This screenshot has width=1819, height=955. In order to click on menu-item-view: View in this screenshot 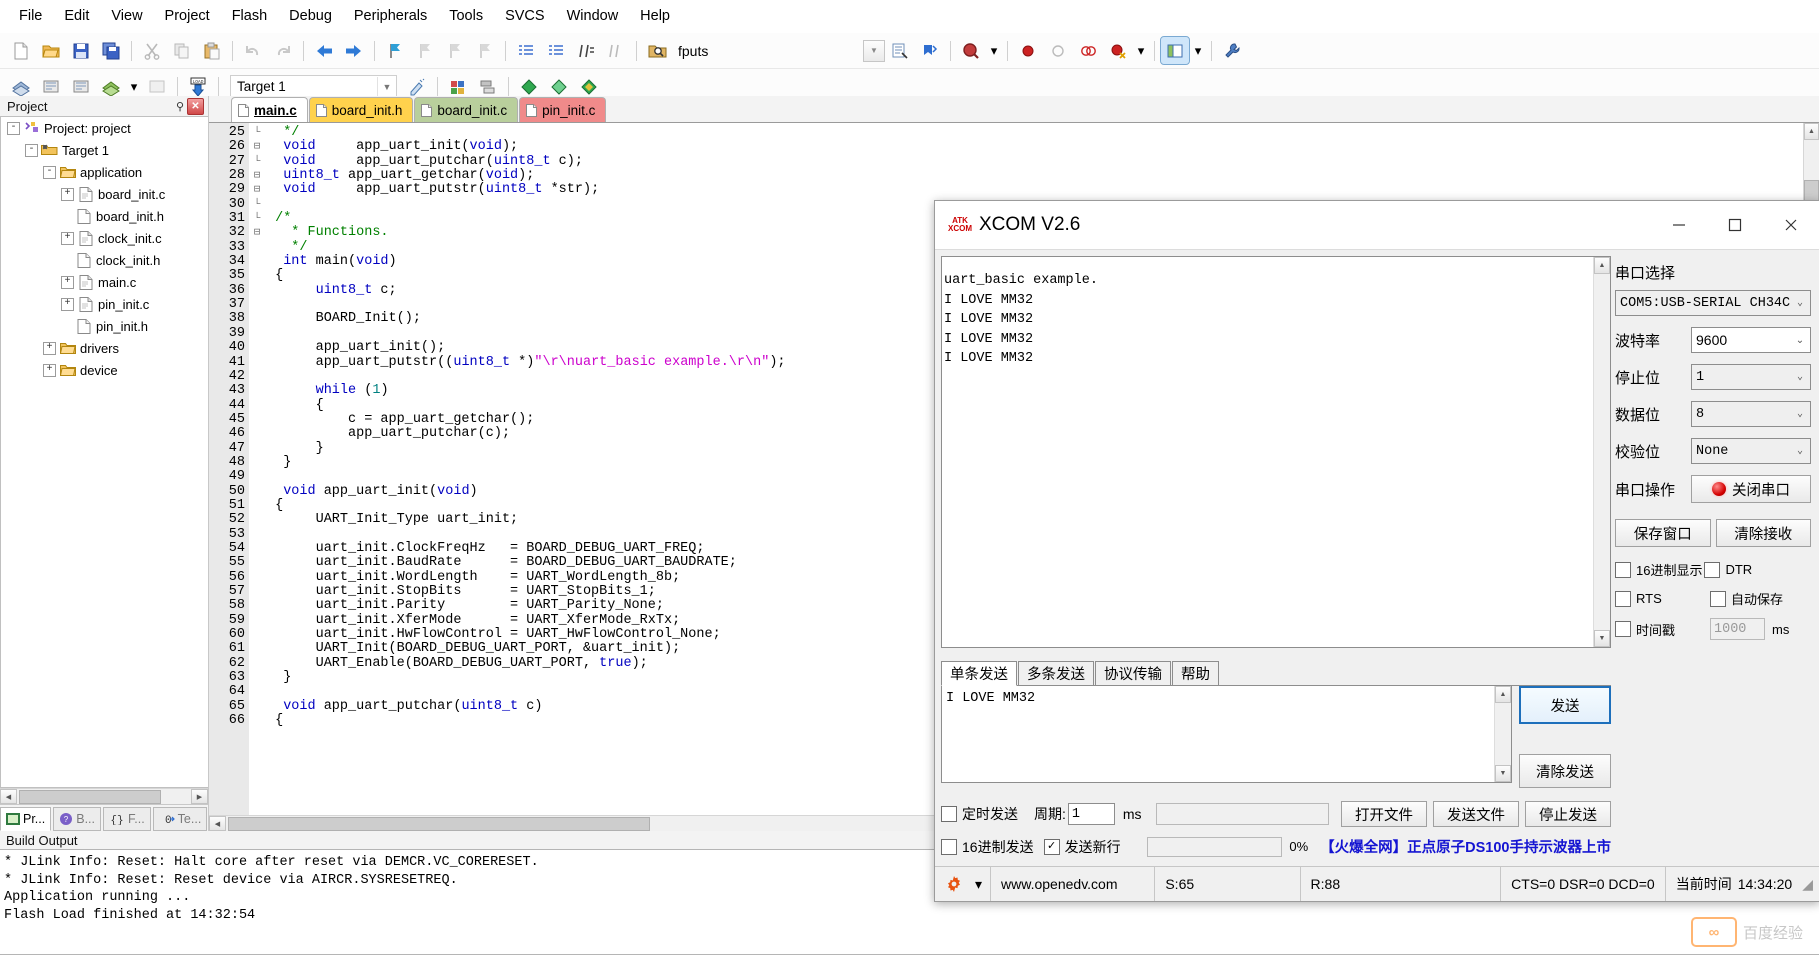, I will do `click(126, 16)`.